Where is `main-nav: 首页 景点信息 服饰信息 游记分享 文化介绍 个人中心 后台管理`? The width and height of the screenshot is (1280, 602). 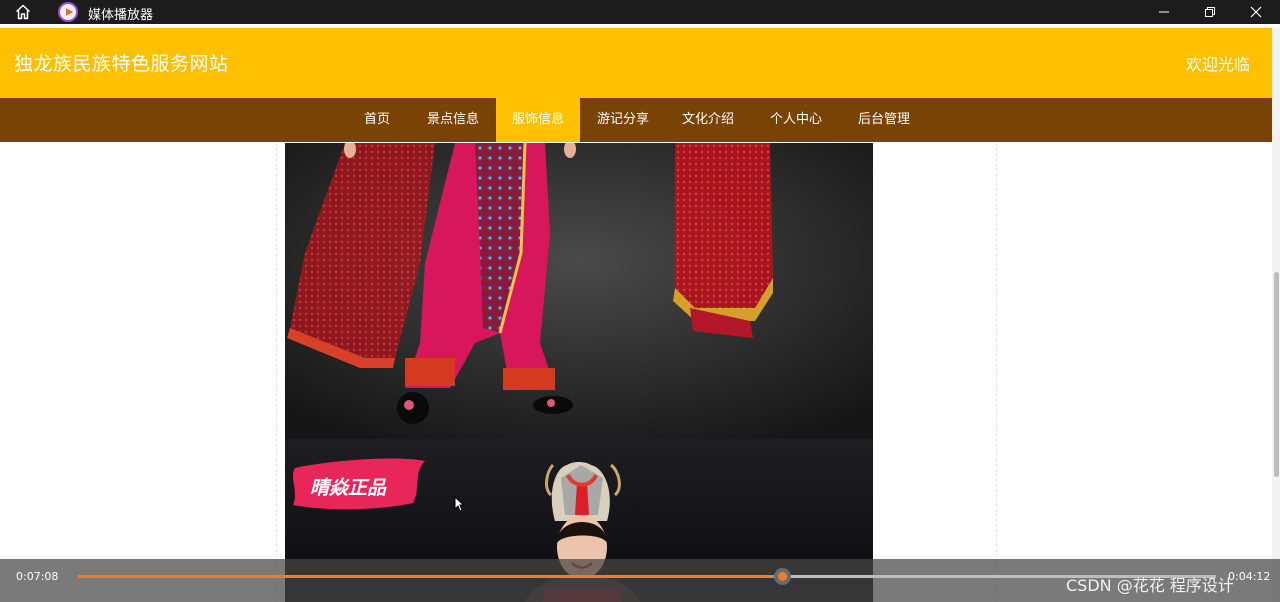 main-nav: 首页 景点信息 服饰信息 游记分享 文化介绍 个人中心 后台管理 is located at coordinates (636, 120).